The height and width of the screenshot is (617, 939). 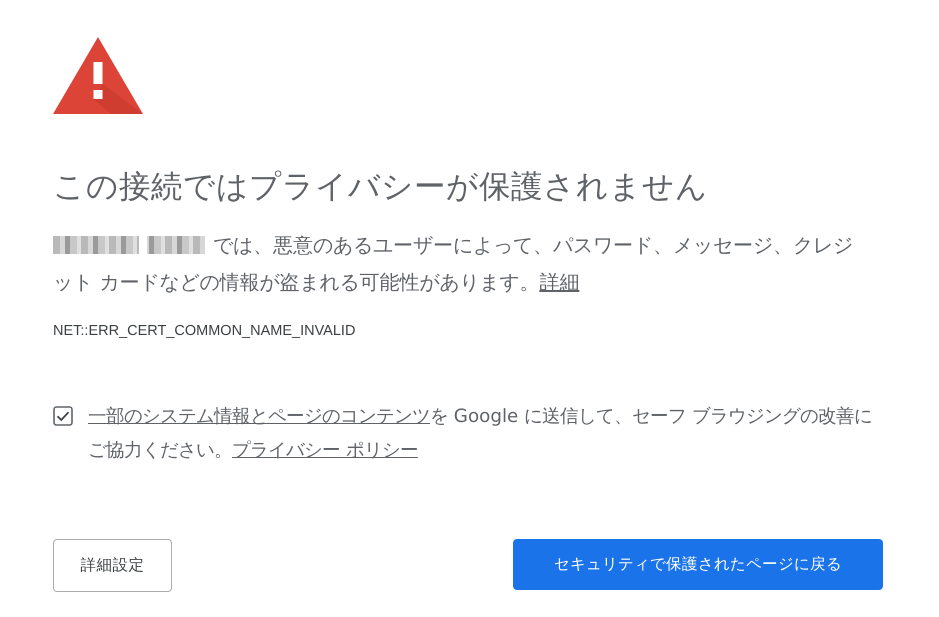 I want to click on advanced-button: 詳細設定, so click(x=112, y=565).